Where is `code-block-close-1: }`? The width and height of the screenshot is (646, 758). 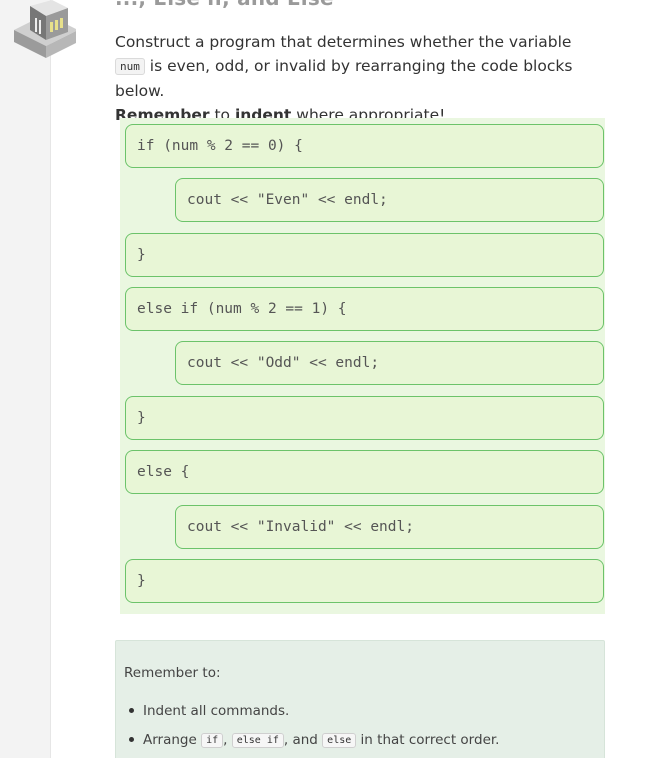
code-block-close-1: } is located at coordinates (364, 255).